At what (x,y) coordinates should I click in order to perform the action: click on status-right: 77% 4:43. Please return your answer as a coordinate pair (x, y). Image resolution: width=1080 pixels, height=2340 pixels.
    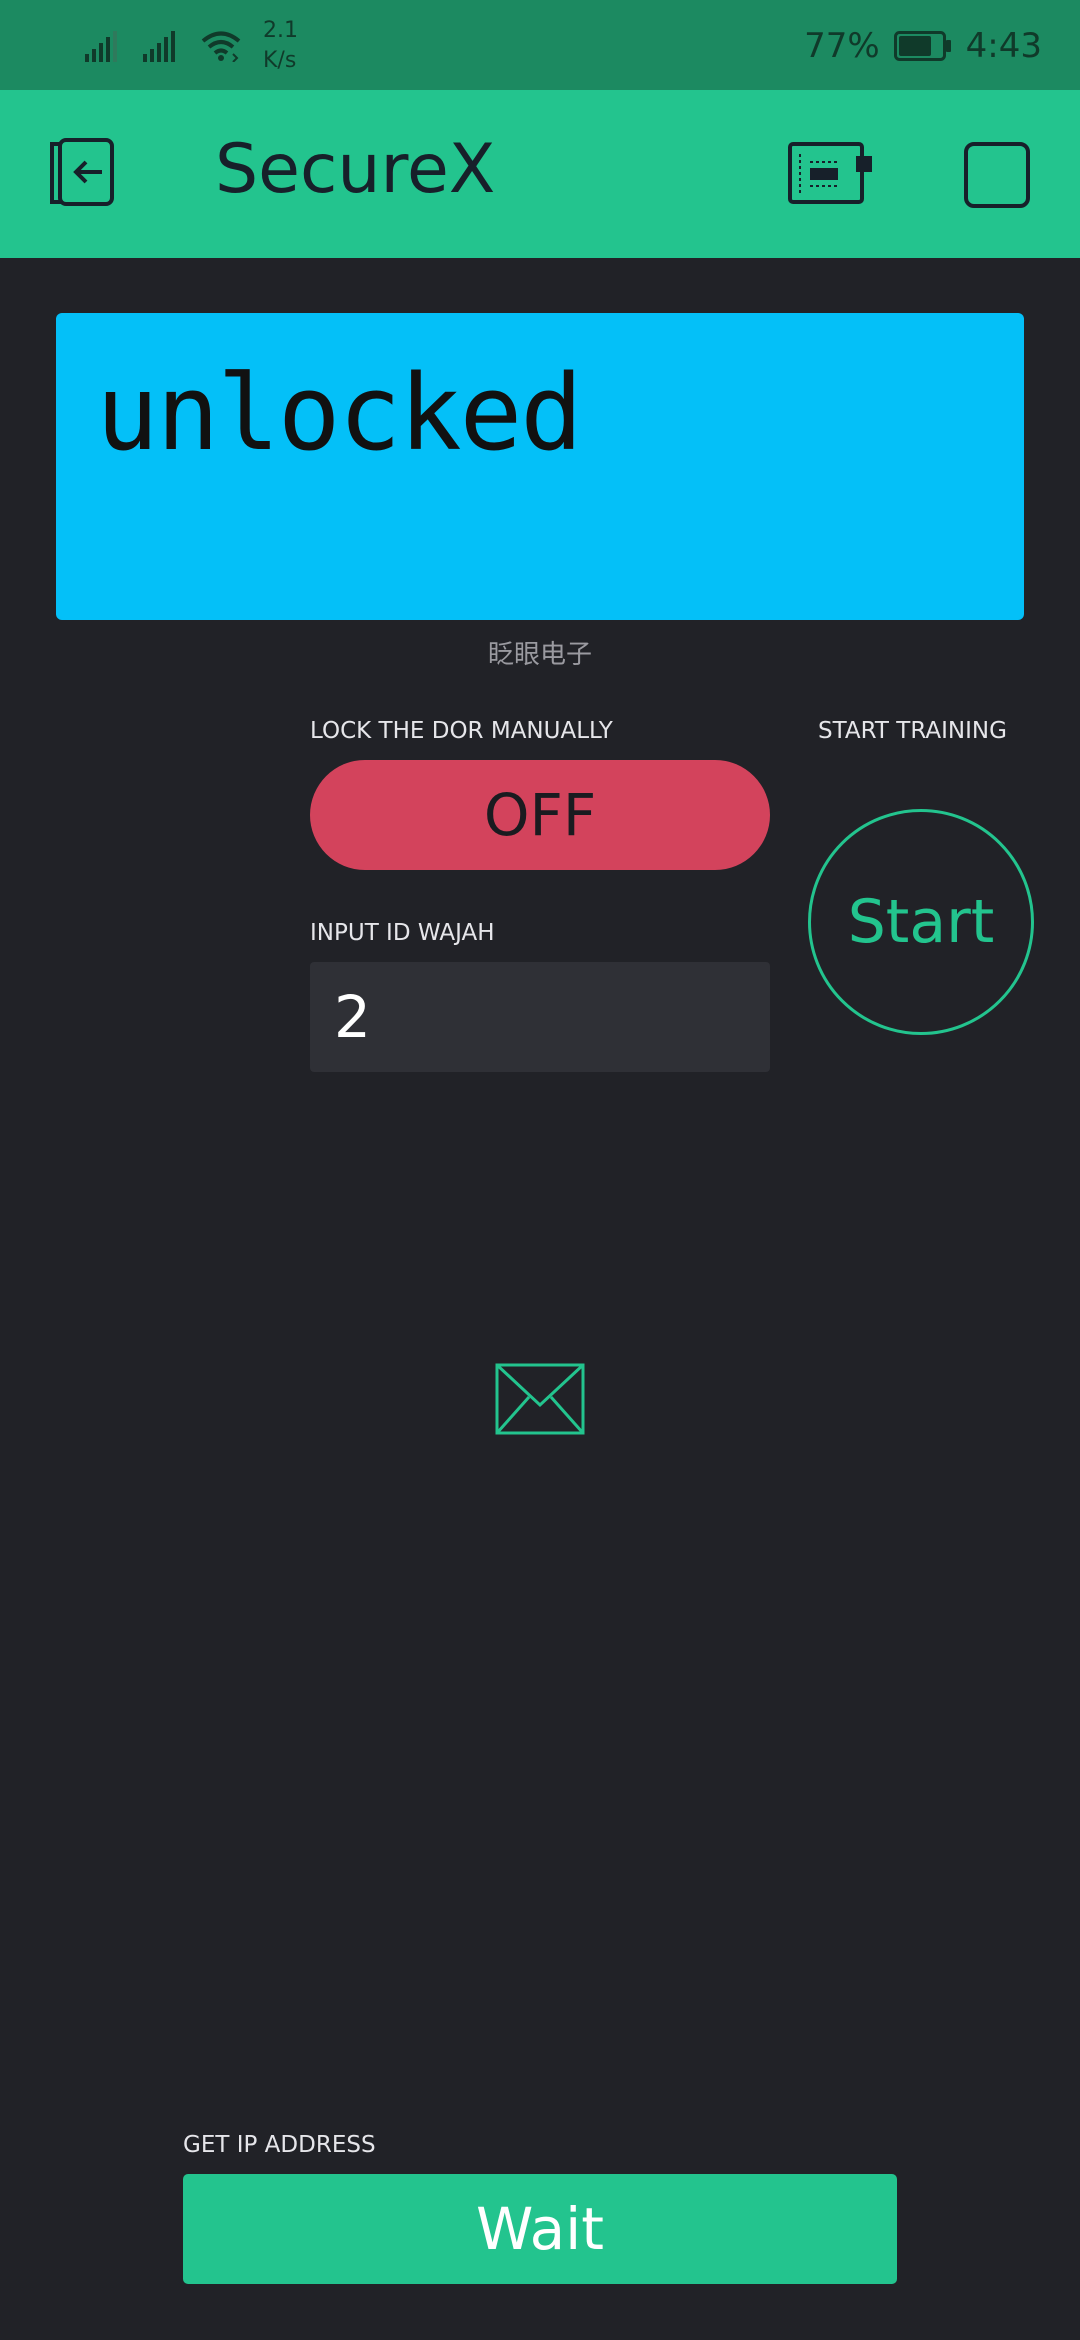
    Looking at the image, I should click on (923, 46).